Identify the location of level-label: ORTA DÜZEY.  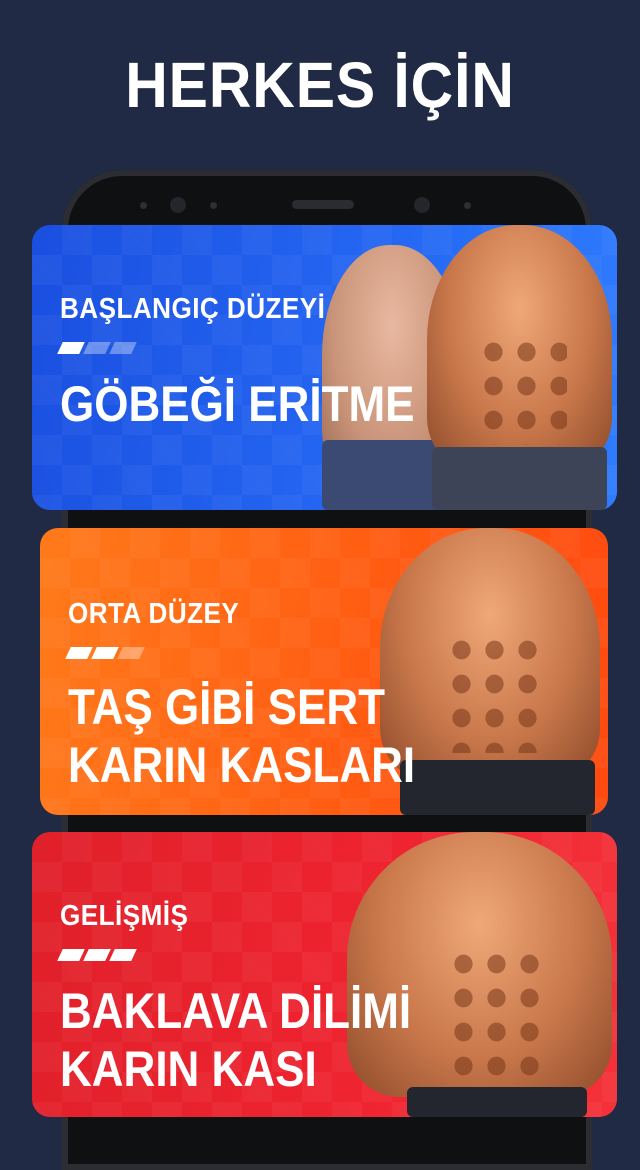
(154, 614).